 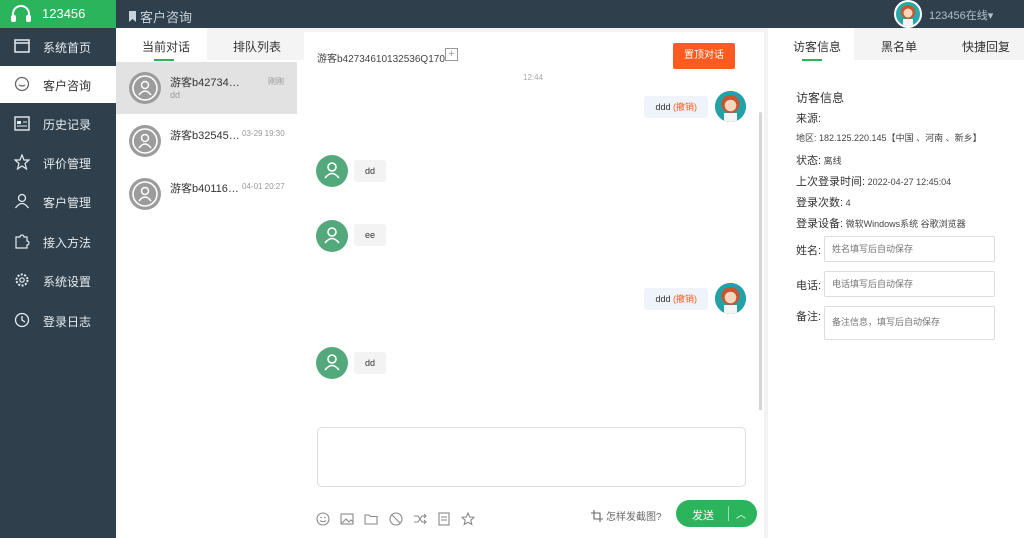 I want to click on add-icon: +, so click(x=451, y=54).